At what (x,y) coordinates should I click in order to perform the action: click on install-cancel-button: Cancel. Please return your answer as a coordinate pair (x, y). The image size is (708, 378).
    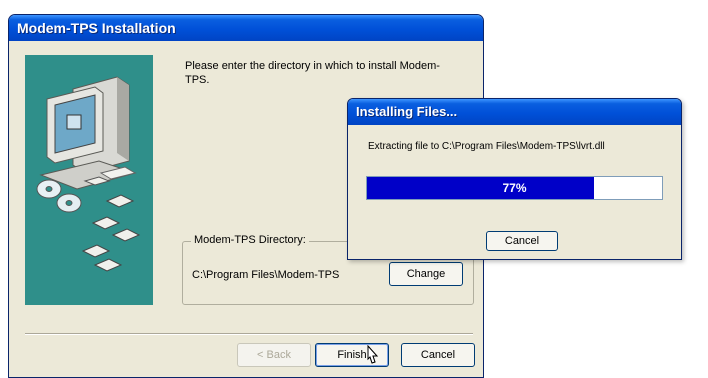
    Looking at the image, I should click on (522, 241).